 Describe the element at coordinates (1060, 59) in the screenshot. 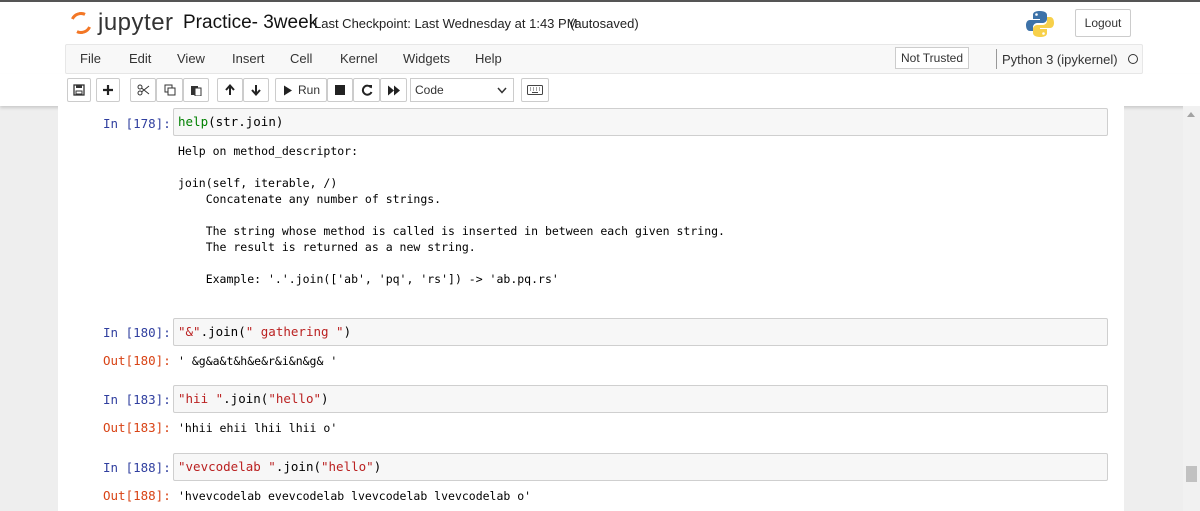

I see `kernel-name: Python 3 (ipykernel)` at that location.